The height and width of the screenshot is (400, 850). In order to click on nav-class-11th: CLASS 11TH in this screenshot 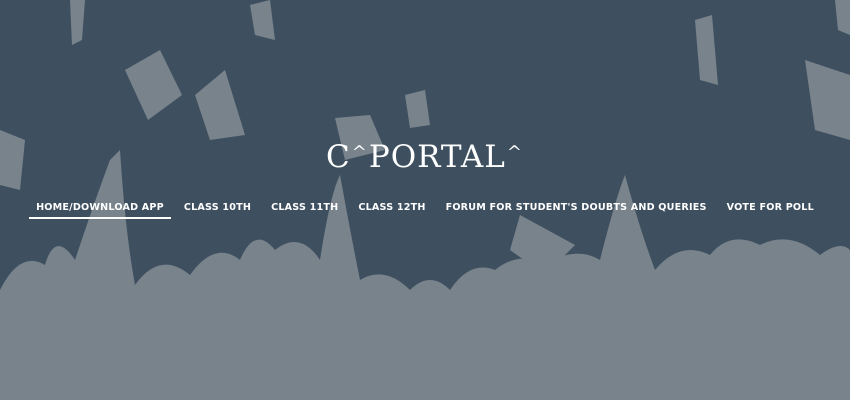, I will do `click(304, 209)`.